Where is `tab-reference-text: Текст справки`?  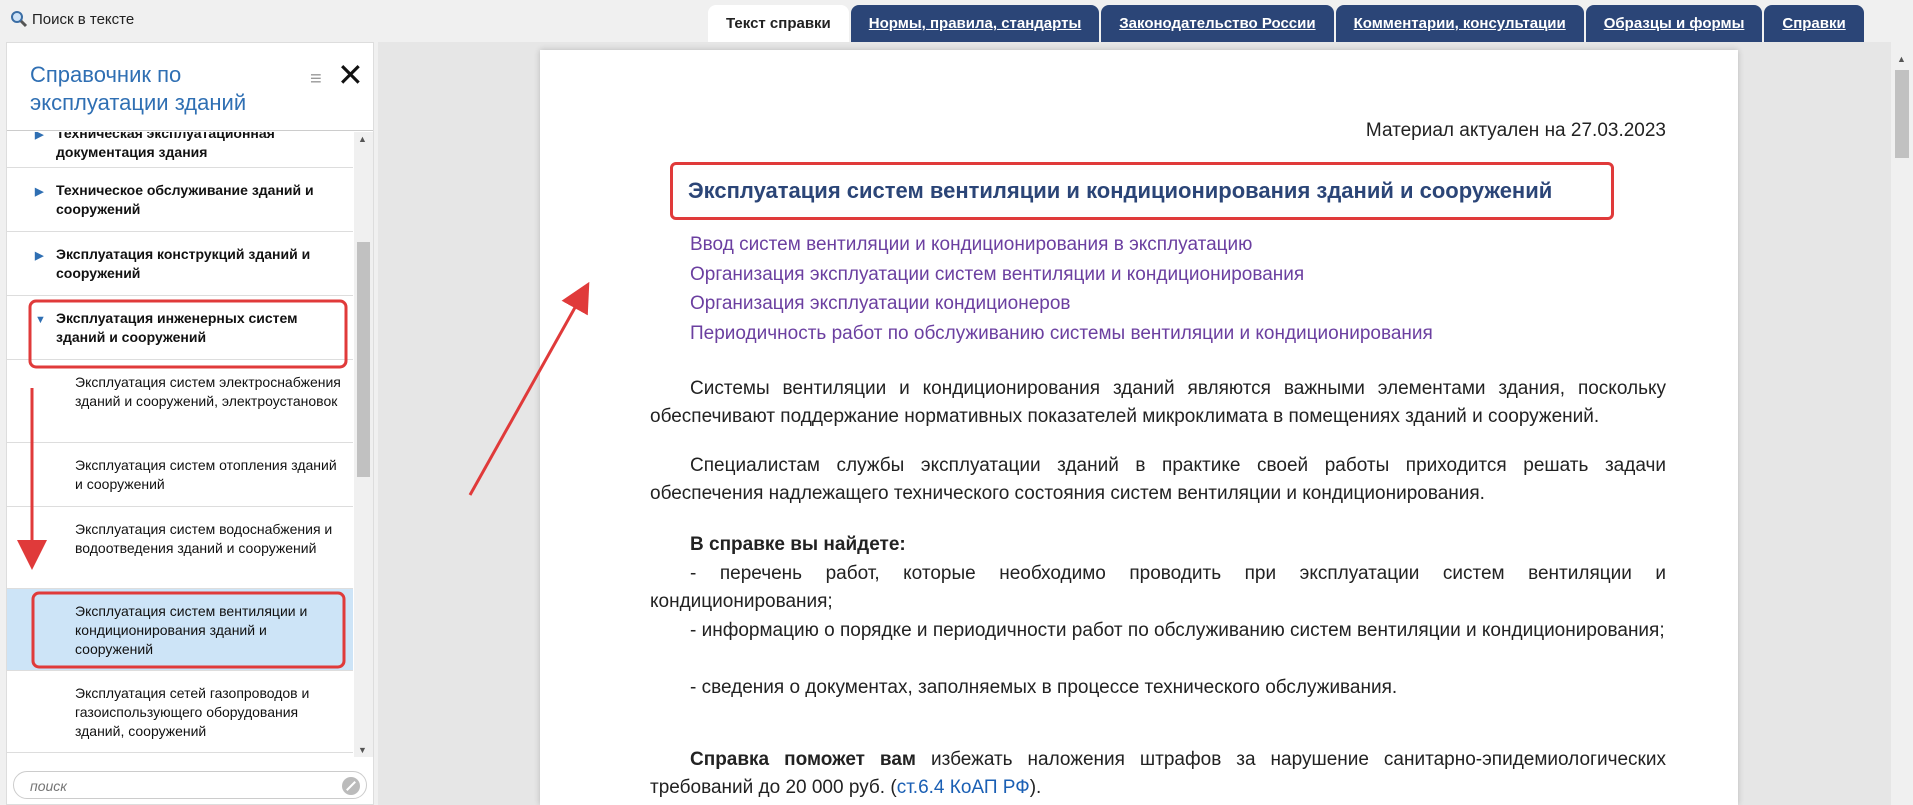
tab-reference-text: Текст справки is located at coordinates (778, 23).